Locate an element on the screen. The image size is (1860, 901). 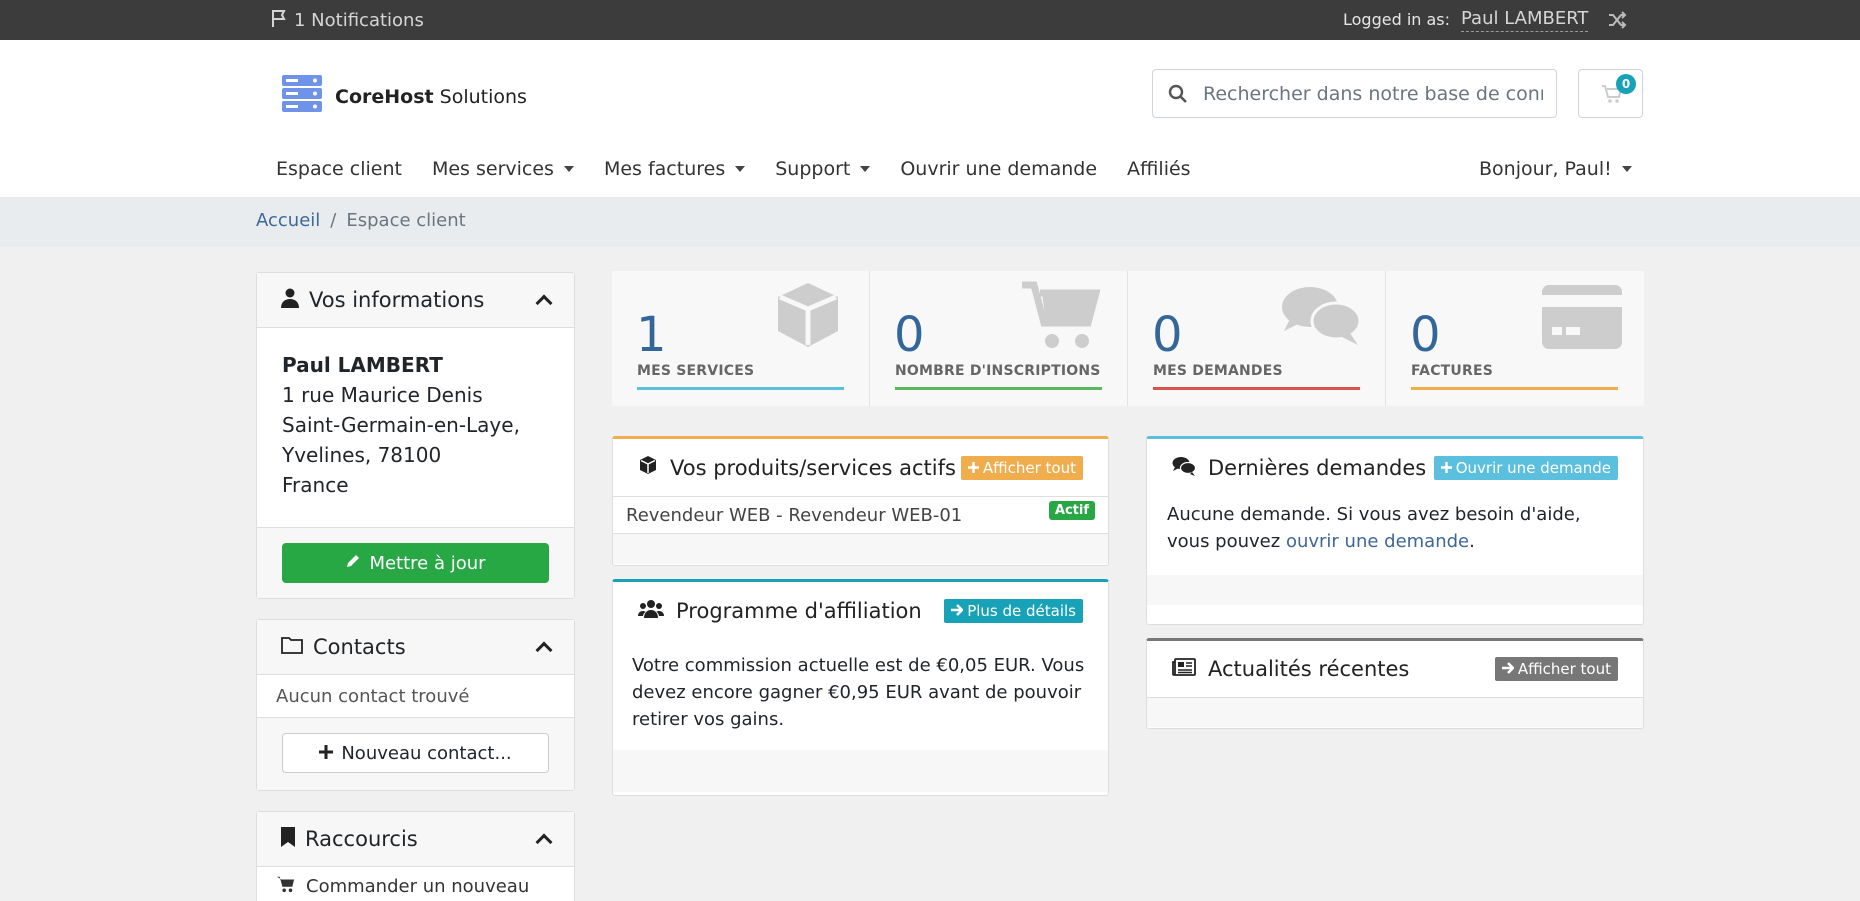
tile-invoices: 0 FACTURES is located at coordinates (1515, 338).